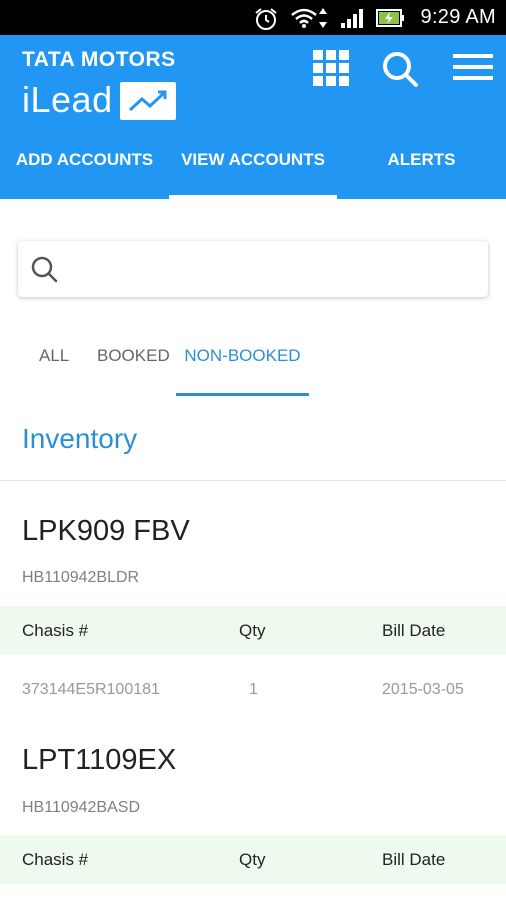 The width and height of the screenshot is (506, 900). Describe the element at coordinates (84, 173) in the screenshot. I see `tab-add-accounts: ADD ACCOUNTS` at that location.